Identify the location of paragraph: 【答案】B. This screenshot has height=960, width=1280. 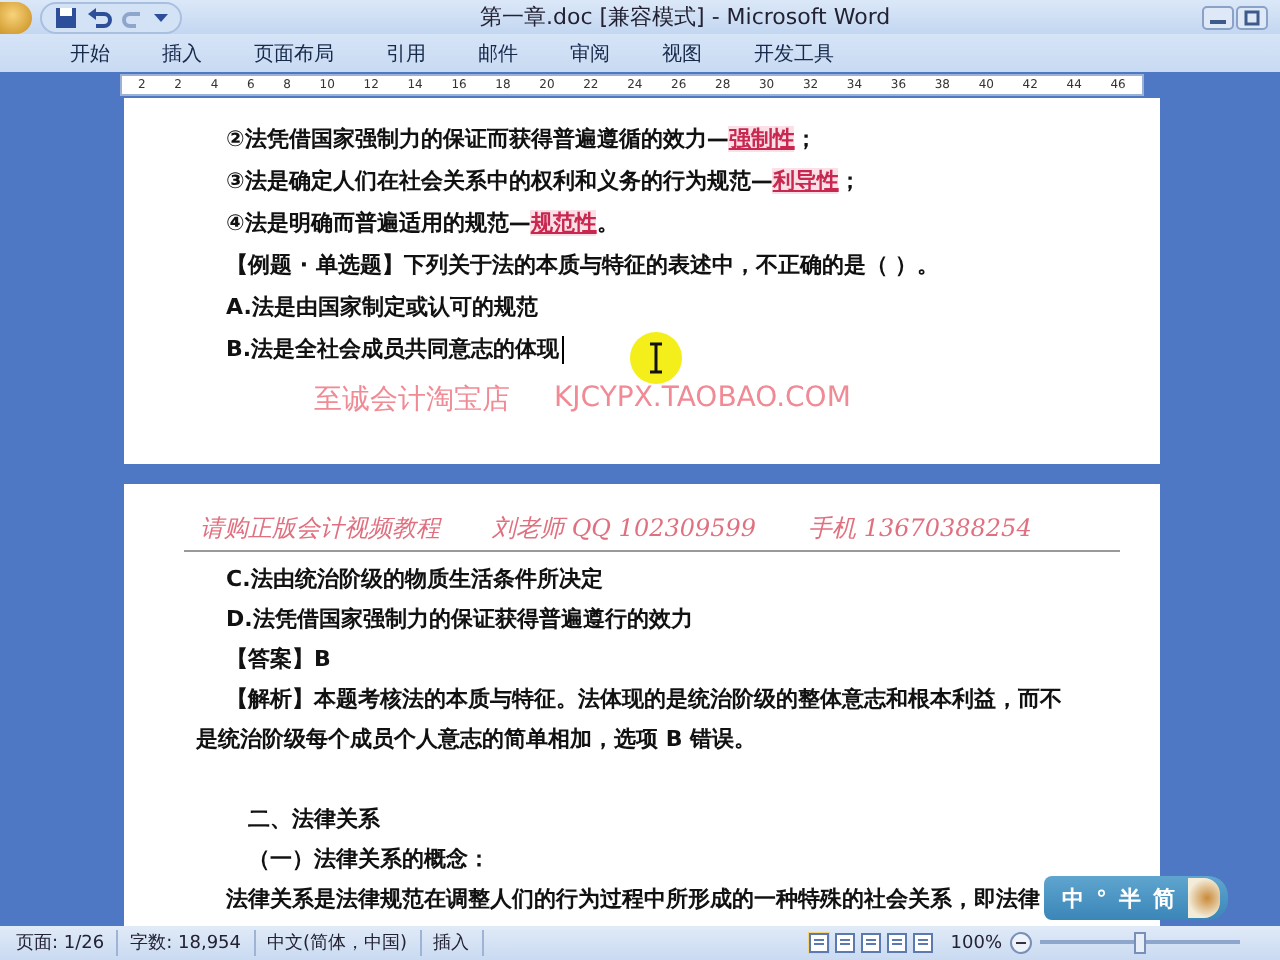
(277, 660).